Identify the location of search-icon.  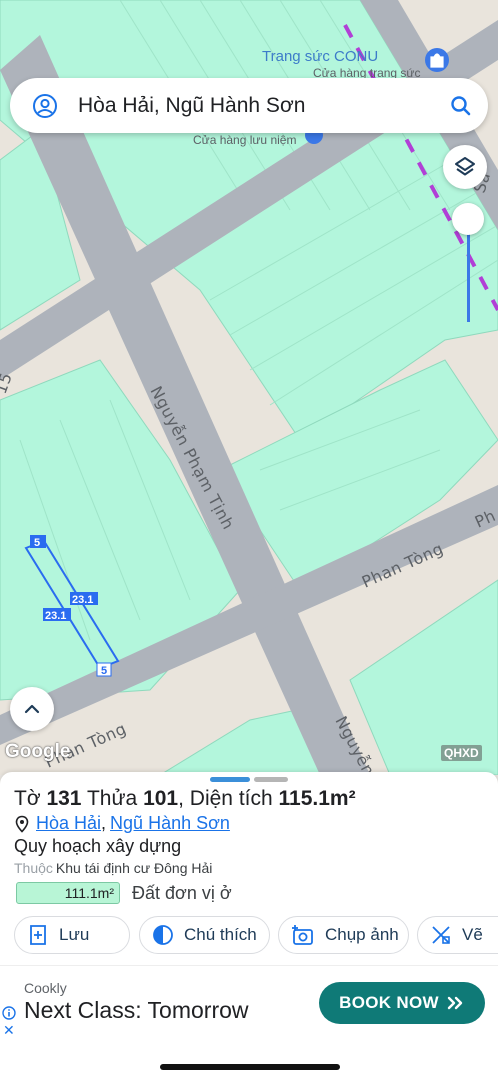
(461, 106).